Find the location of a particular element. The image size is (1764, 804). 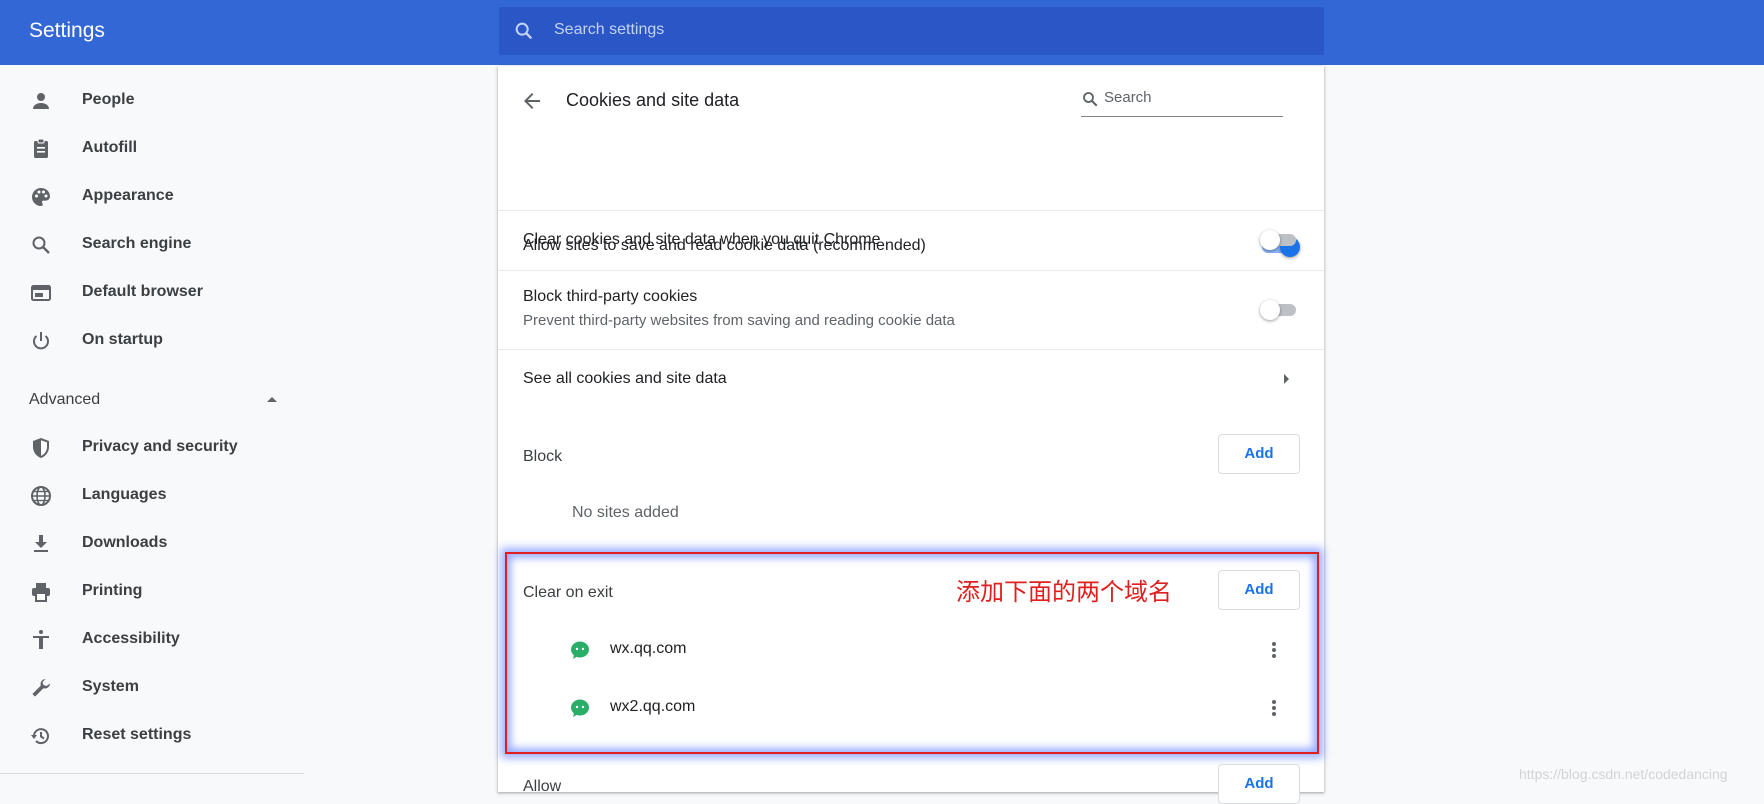

sidebar-item-default-browser: Default browser is located at coordinates (152, 293).